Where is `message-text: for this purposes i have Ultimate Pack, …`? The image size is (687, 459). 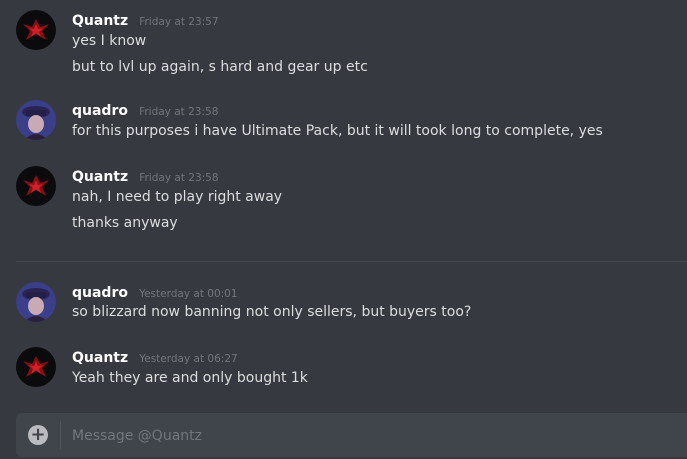
message-text: for this purposes i have Ultimate Pack, … is located at coordinates (337, 131).